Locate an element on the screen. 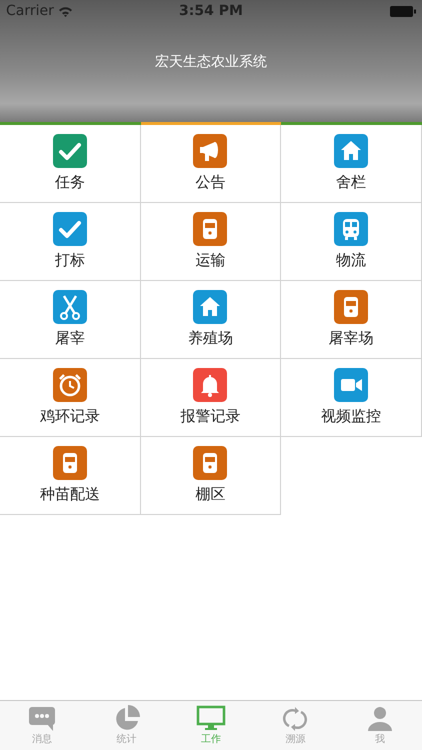 The image size is (422, 750). menu-tile: 种苗配送 is located at coordinates (70, 476).